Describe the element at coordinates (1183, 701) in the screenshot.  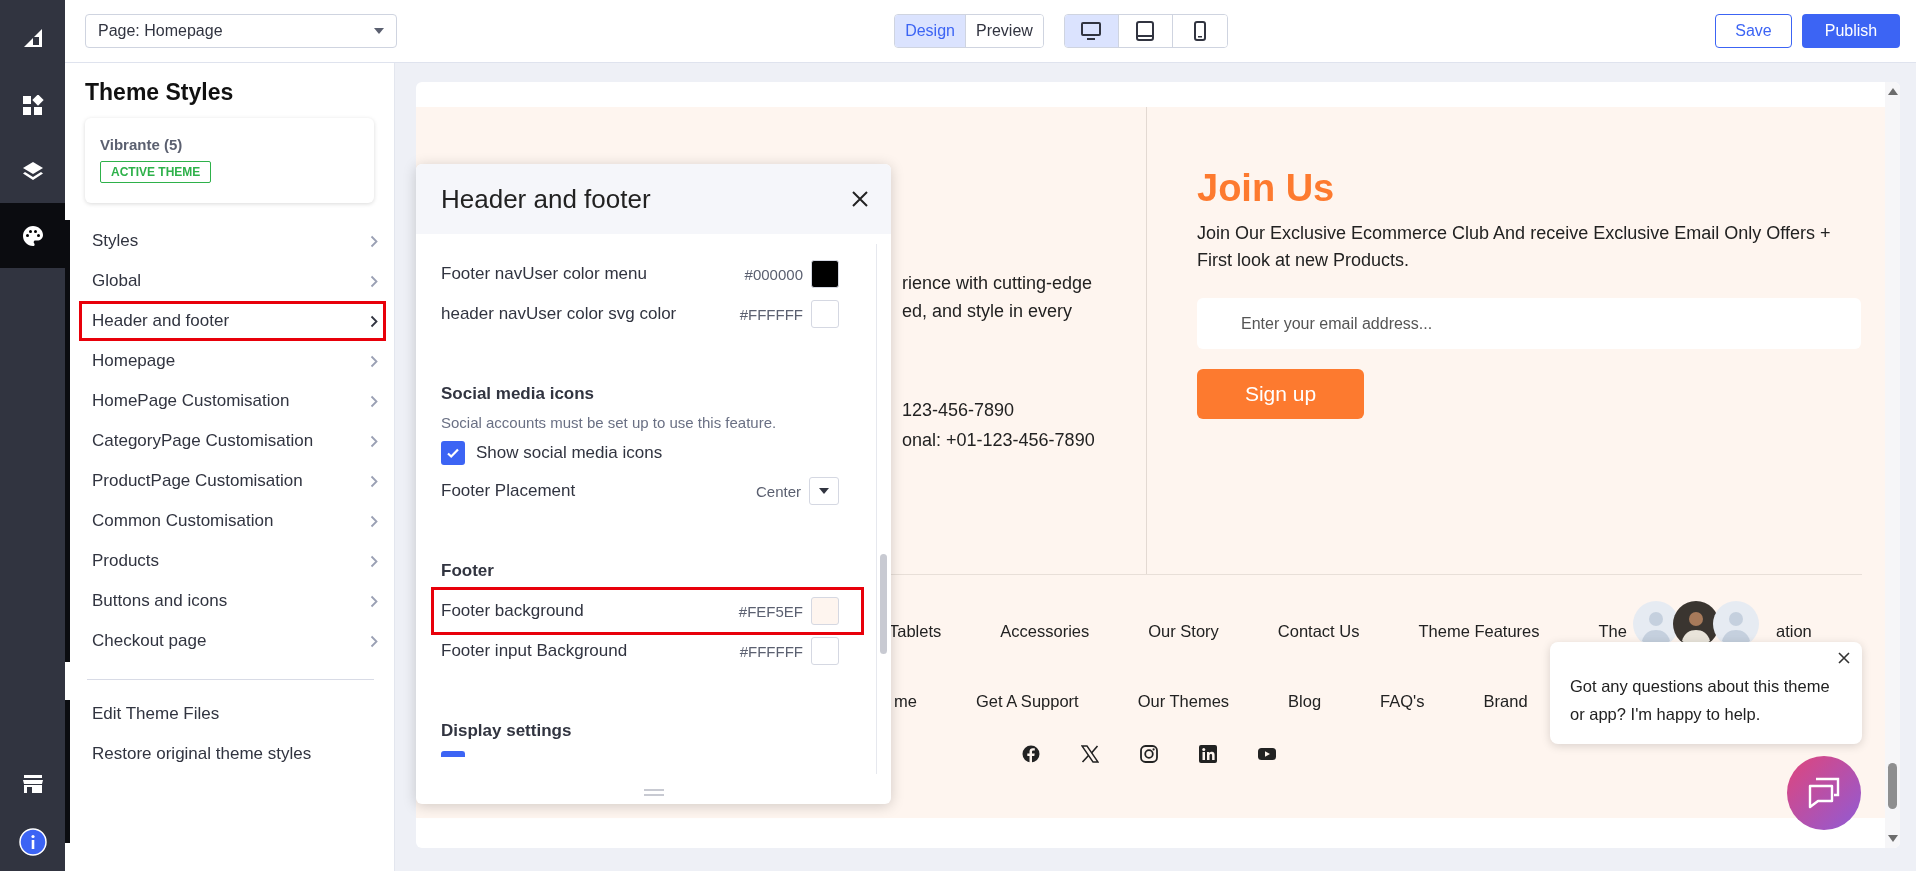
I see `footer-link: Our Themes` at that location.